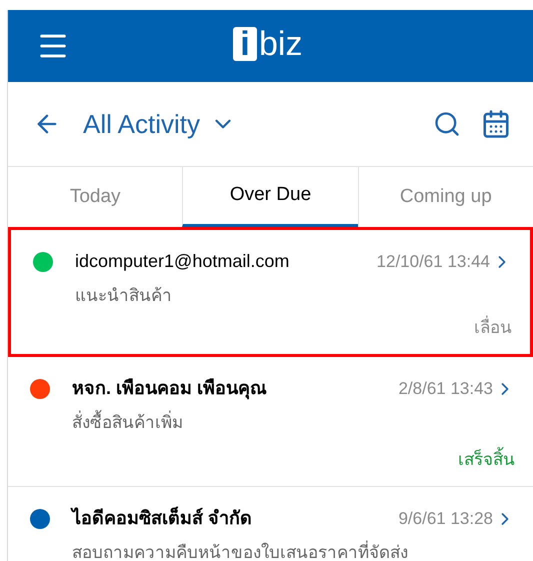  Describe the element at coordinates (124, 296) in the screenshot. I see `activity-subject: แนะนำสินค้า` at that location.